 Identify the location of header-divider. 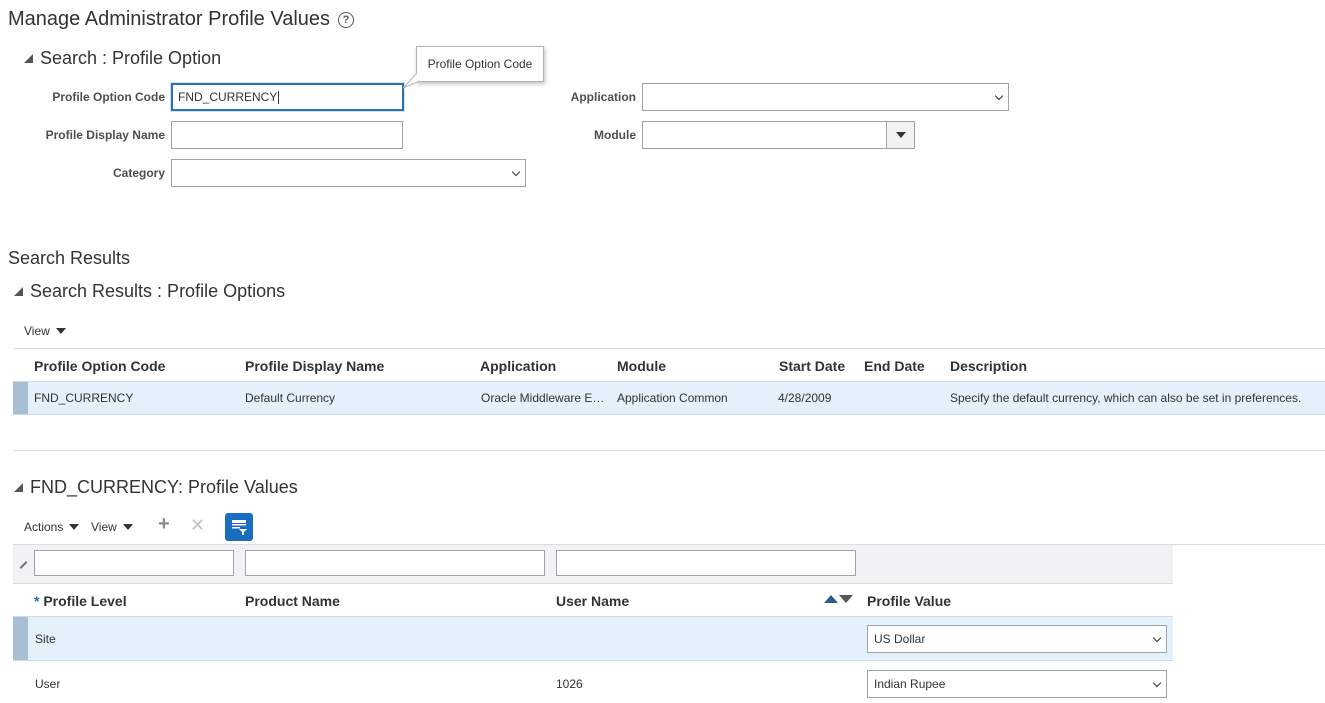
(593, 583).